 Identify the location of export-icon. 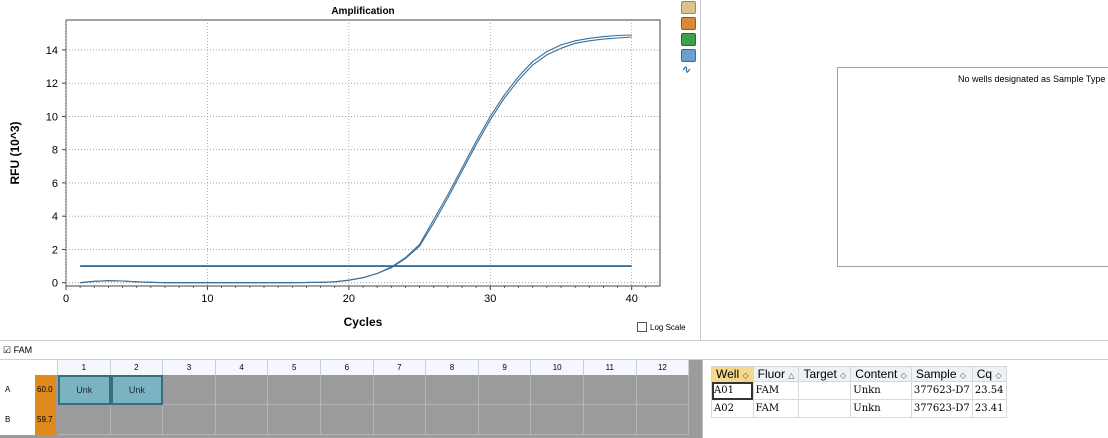
(688, 39).